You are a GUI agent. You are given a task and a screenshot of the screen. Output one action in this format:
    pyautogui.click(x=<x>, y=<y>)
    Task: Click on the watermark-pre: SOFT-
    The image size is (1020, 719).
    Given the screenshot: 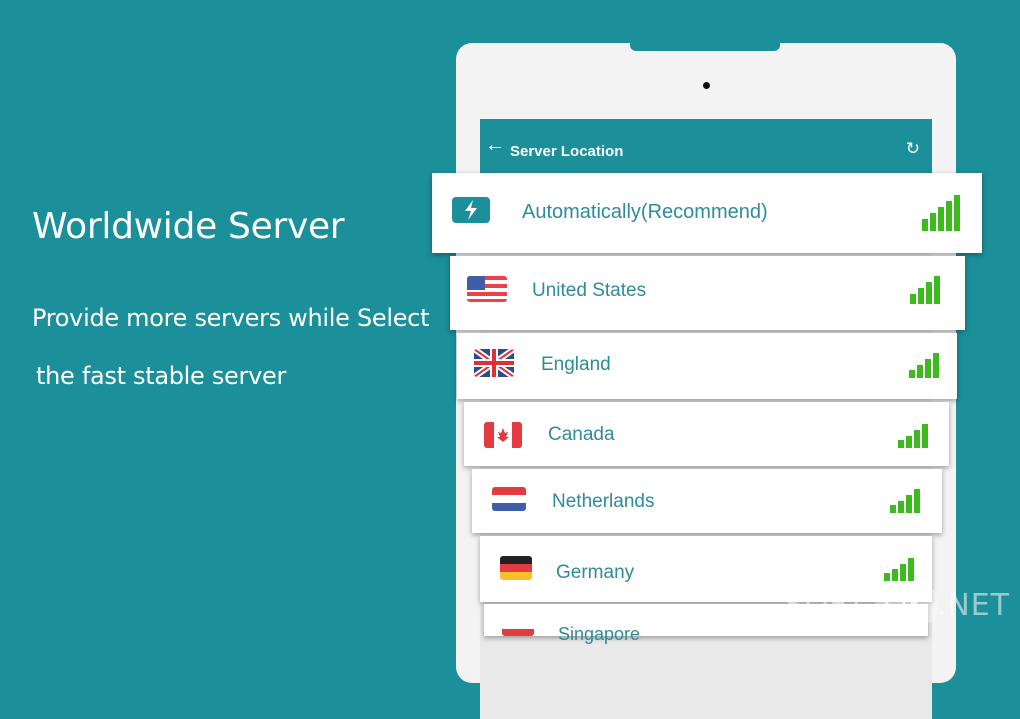 What is the action you would take?
    pyautogui.click(x=830, y=605)
    